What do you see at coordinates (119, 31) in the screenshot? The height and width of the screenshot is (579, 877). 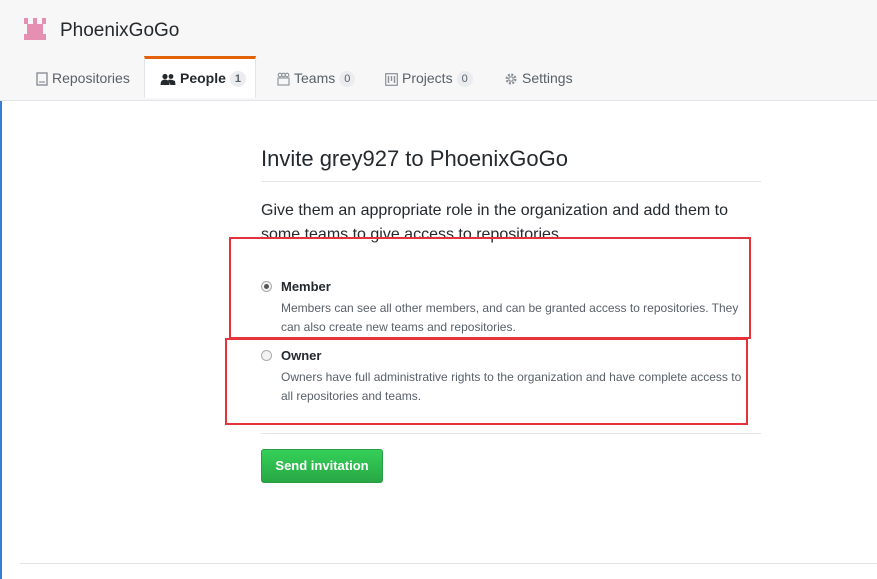 I see `org-name: PhoenixGoGo` at bounding box center [119, 31].